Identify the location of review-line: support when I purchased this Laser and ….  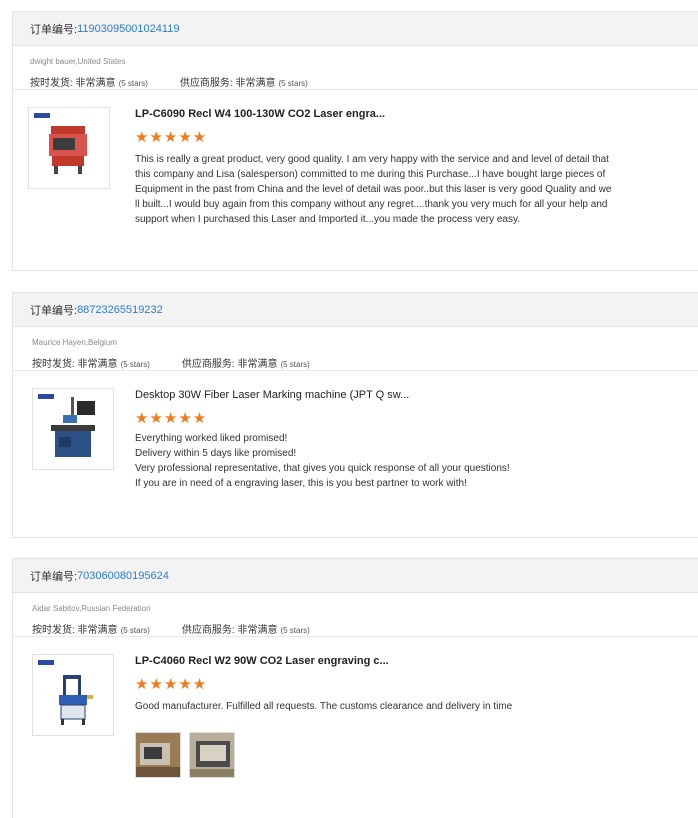
(328, 219).